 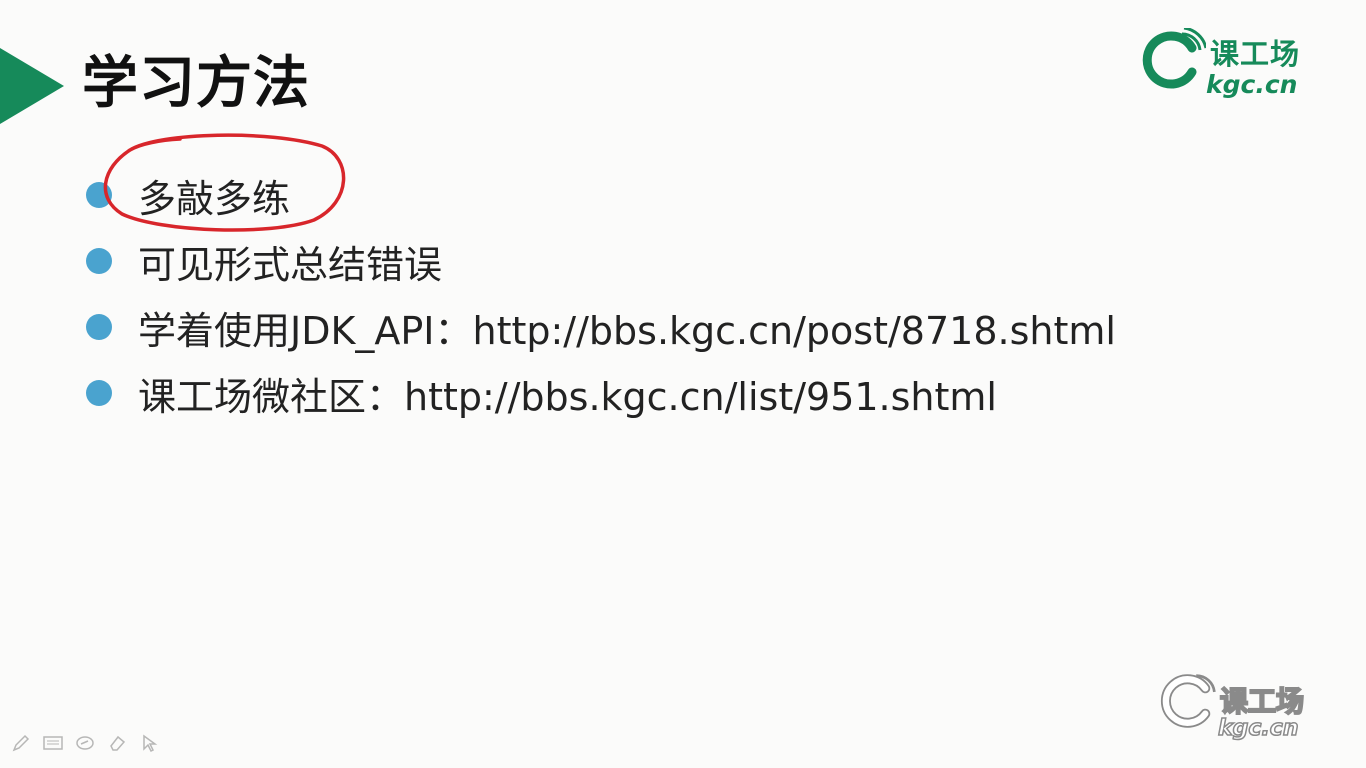 What do you see at coordinates (1262, 701) in the screenshot?
I see `watermark-name: 课工场` at bounding box center [1262, 701].